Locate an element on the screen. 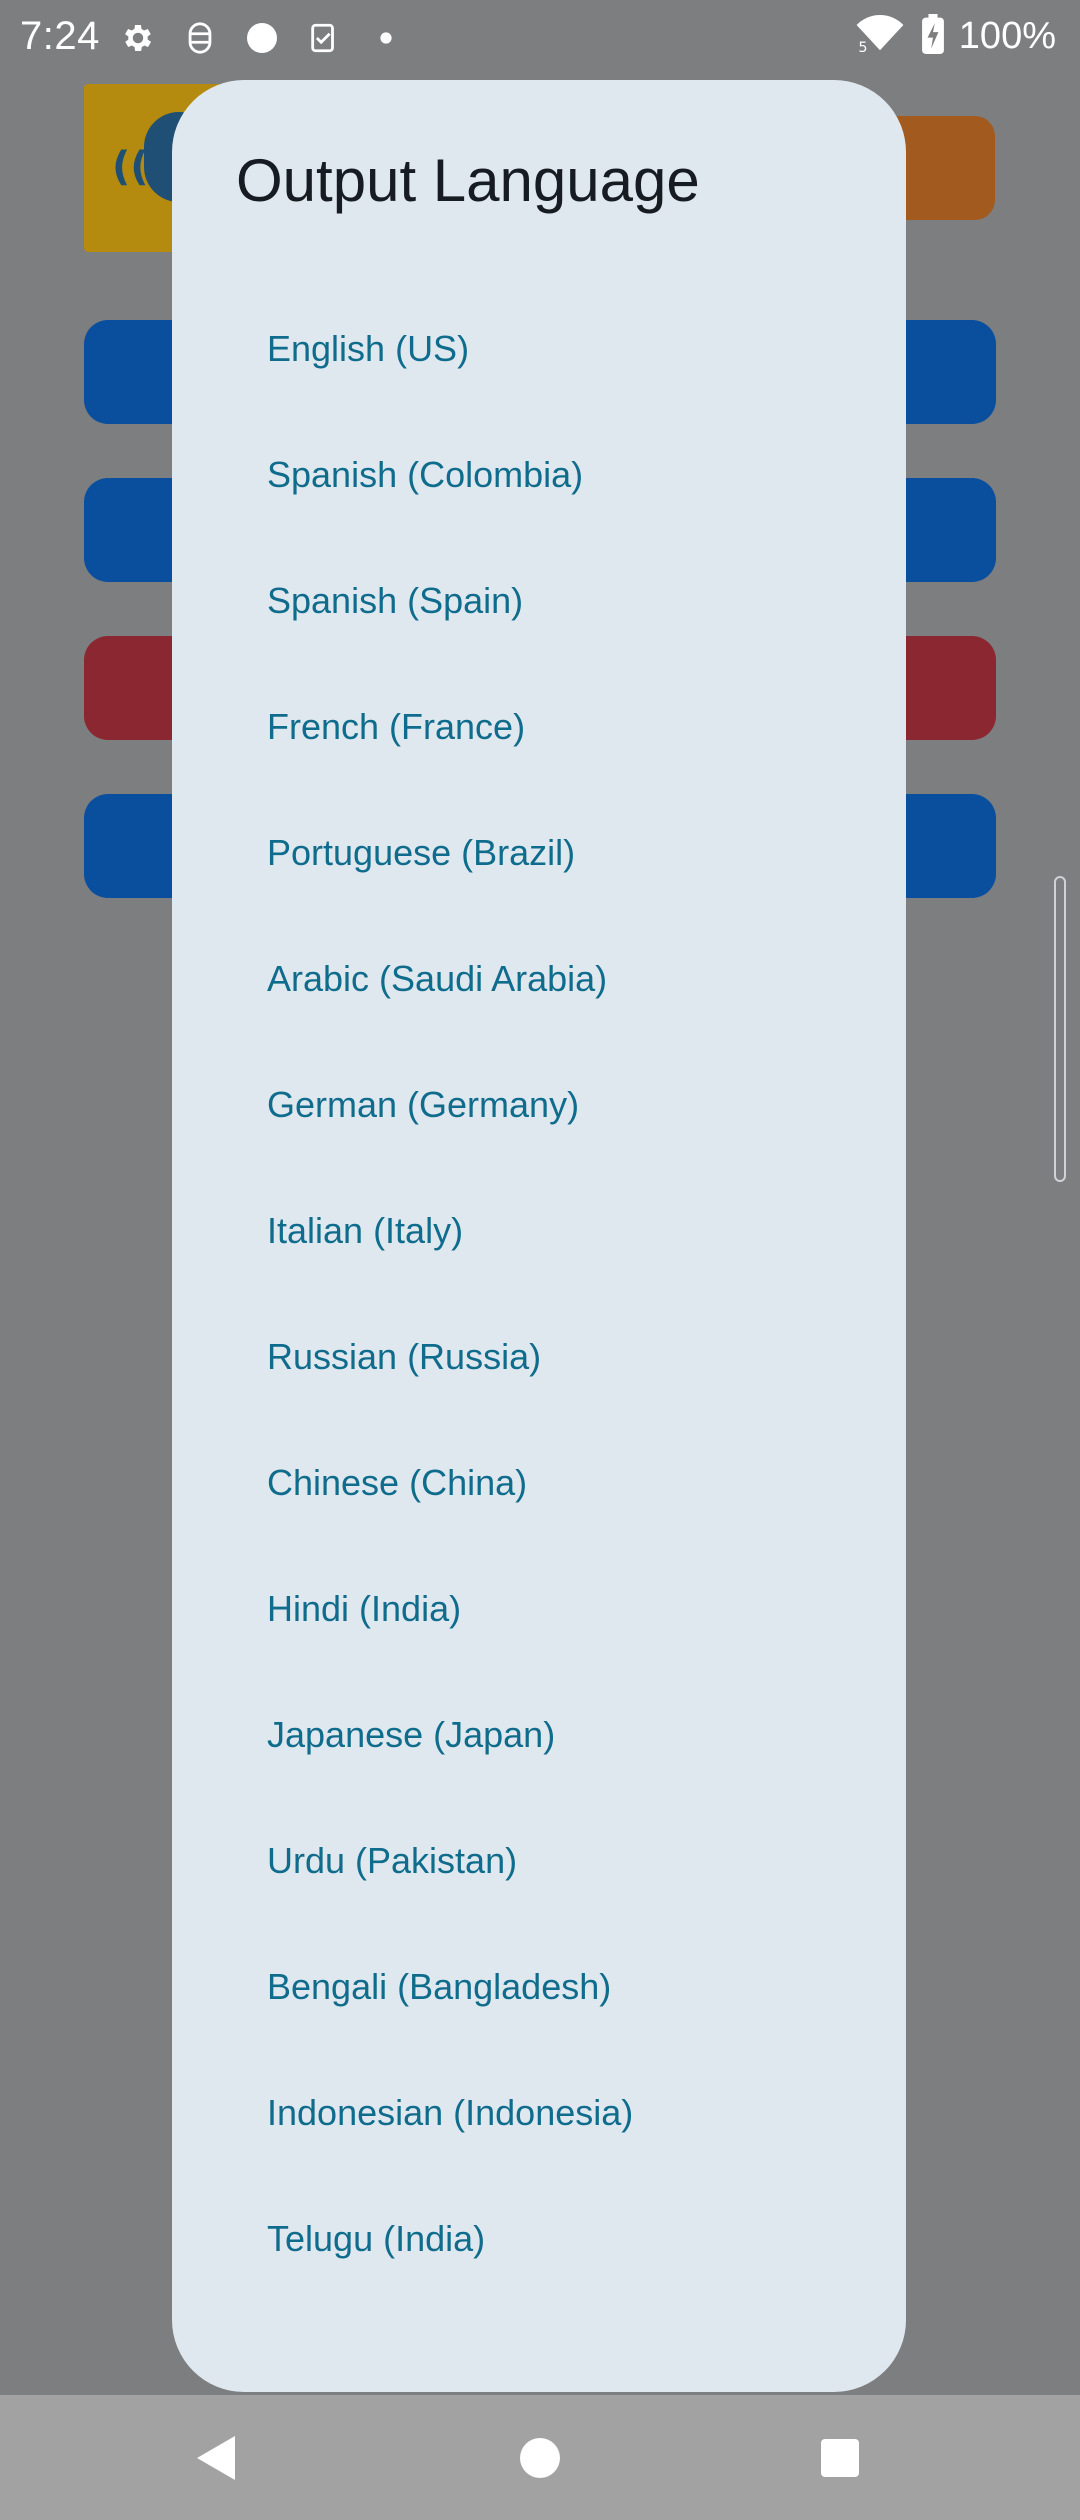  settings-icon is located at coordinates (138, 38).